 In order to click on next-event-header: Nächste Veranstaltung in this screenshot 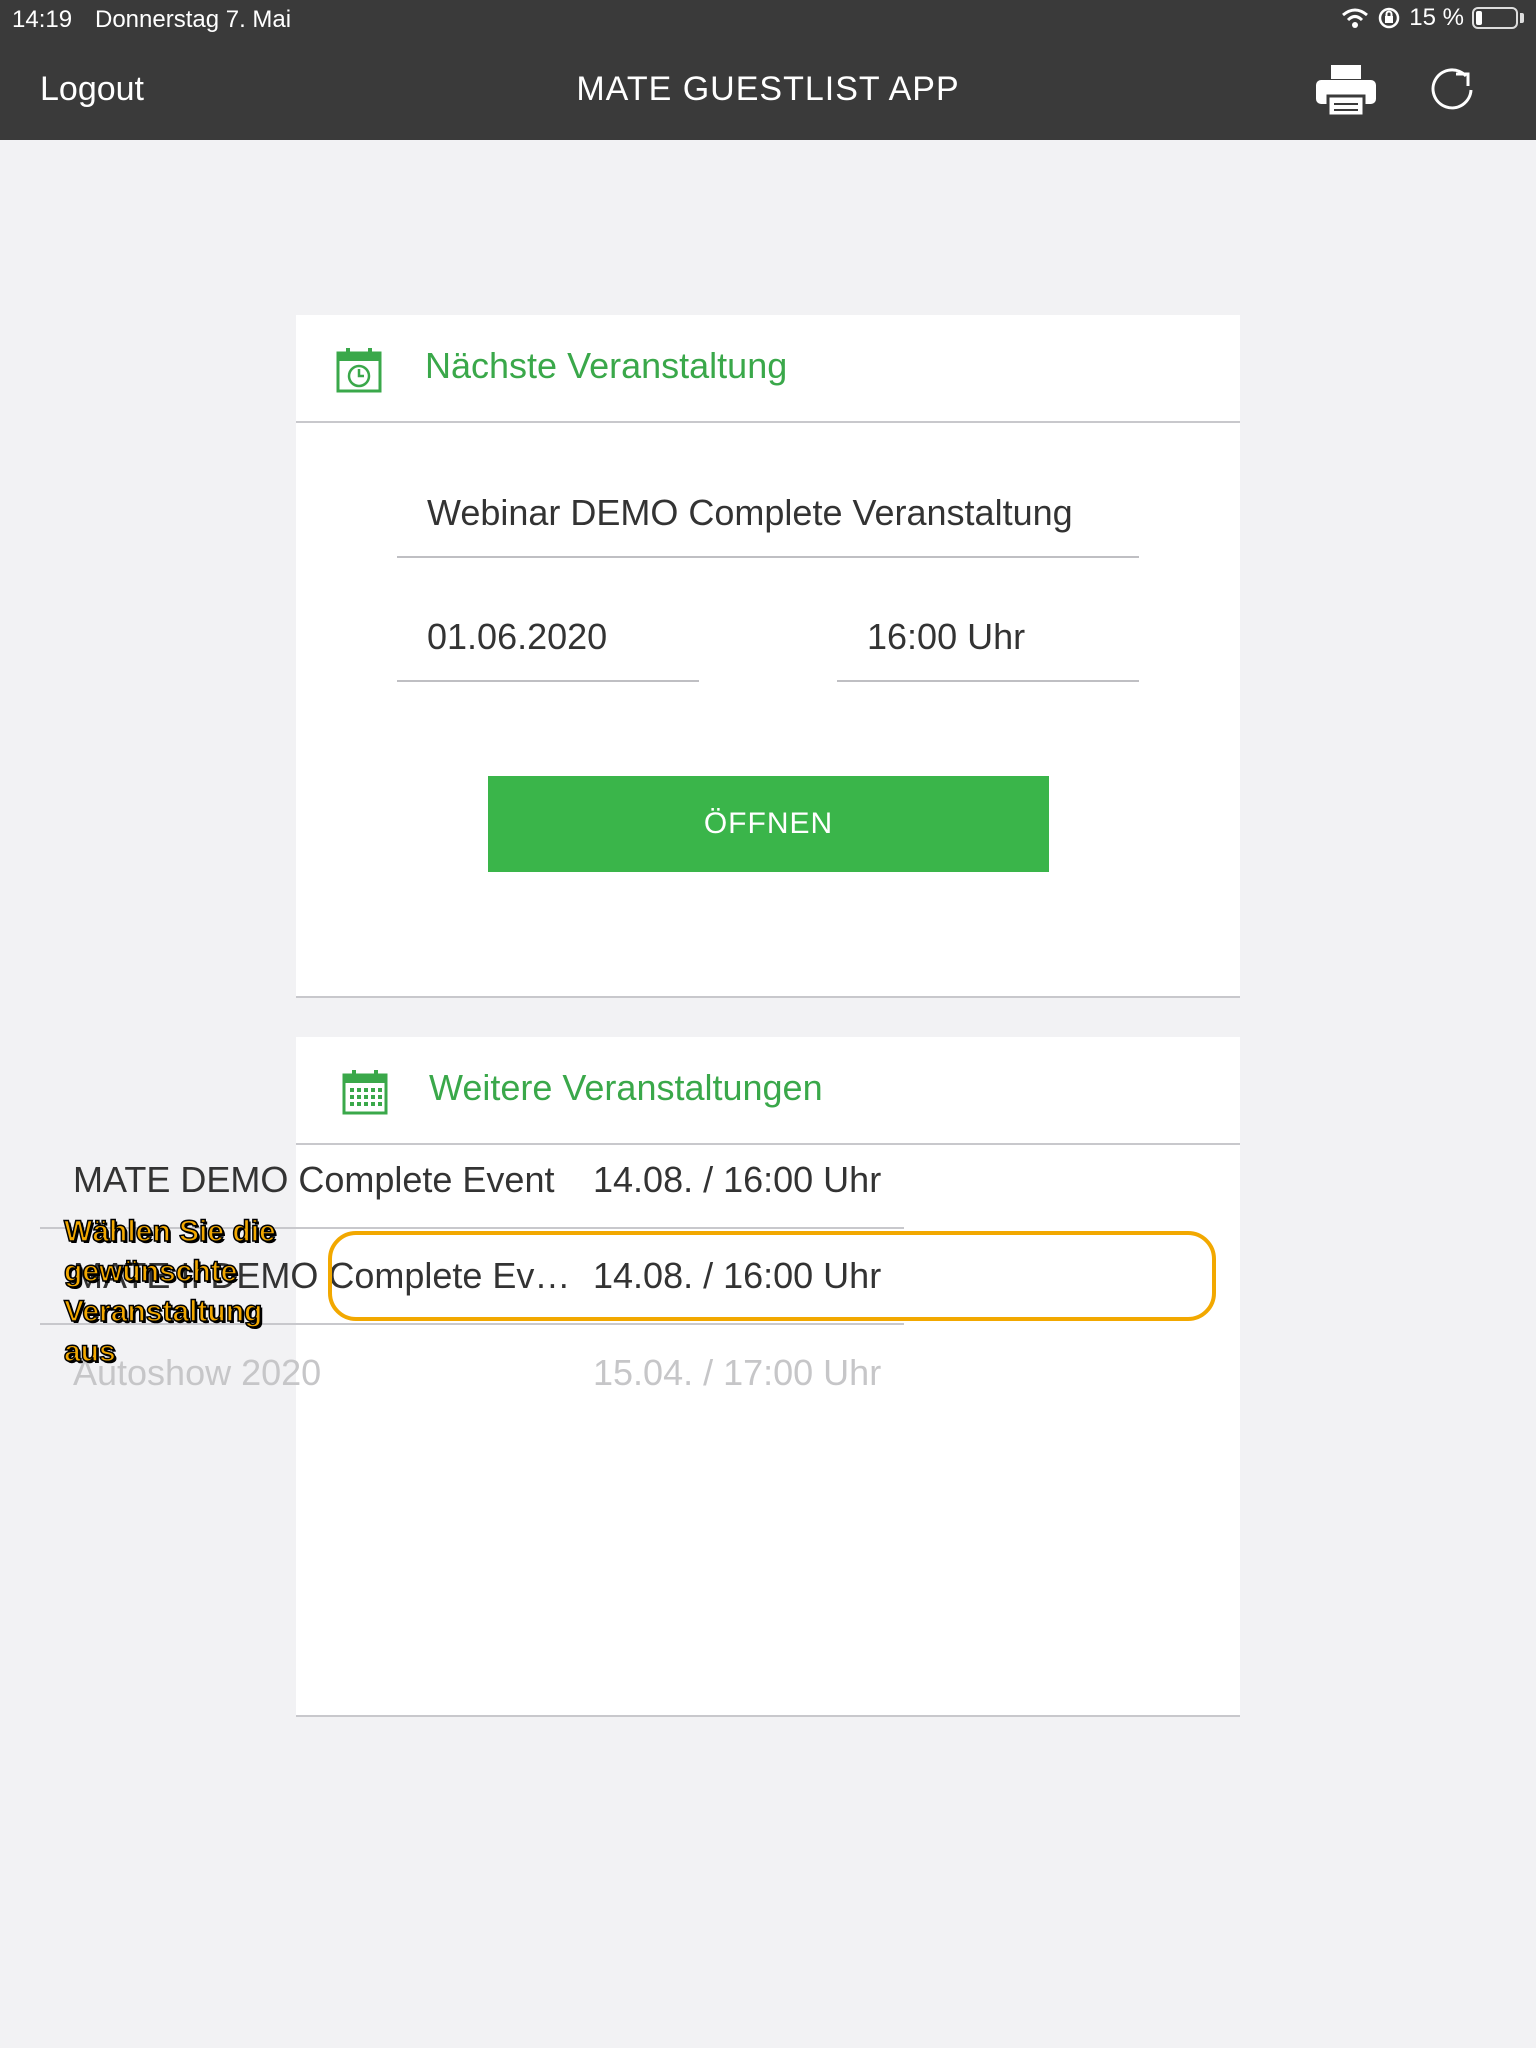, I will do `click(768, 369)`.